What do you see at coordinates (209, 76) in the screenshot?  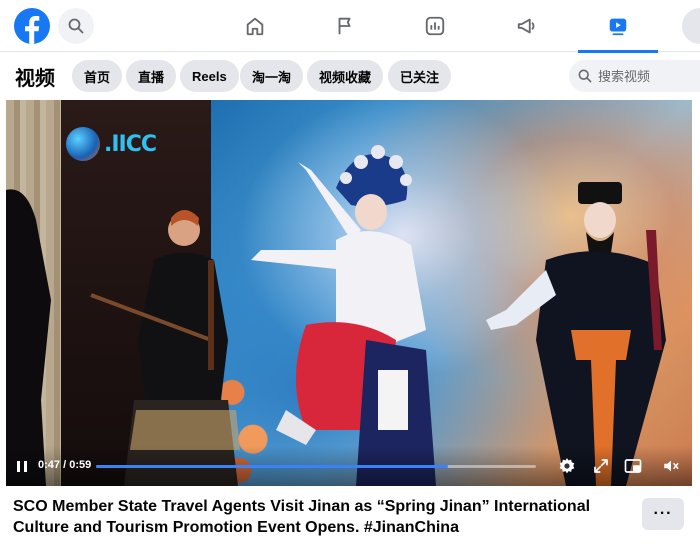 I see `chip-reels: Reels` at bounding box center [209, 76].